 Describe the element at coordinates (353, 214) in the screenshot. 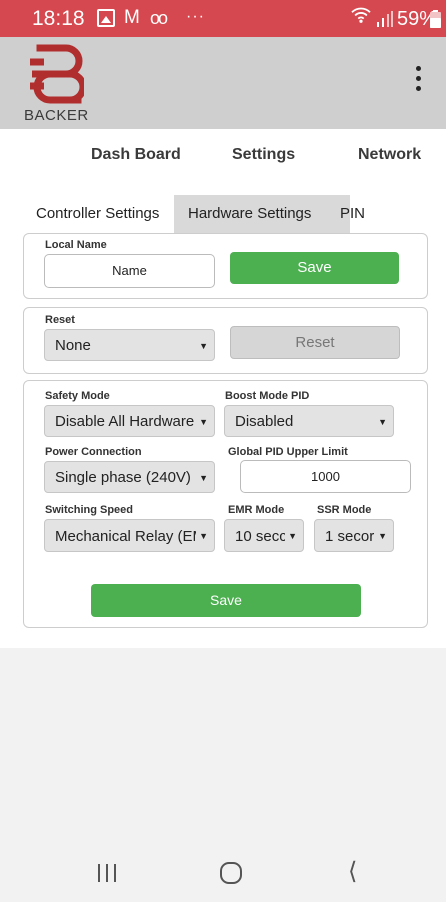

I see `tab-pin: PIN` at that location.